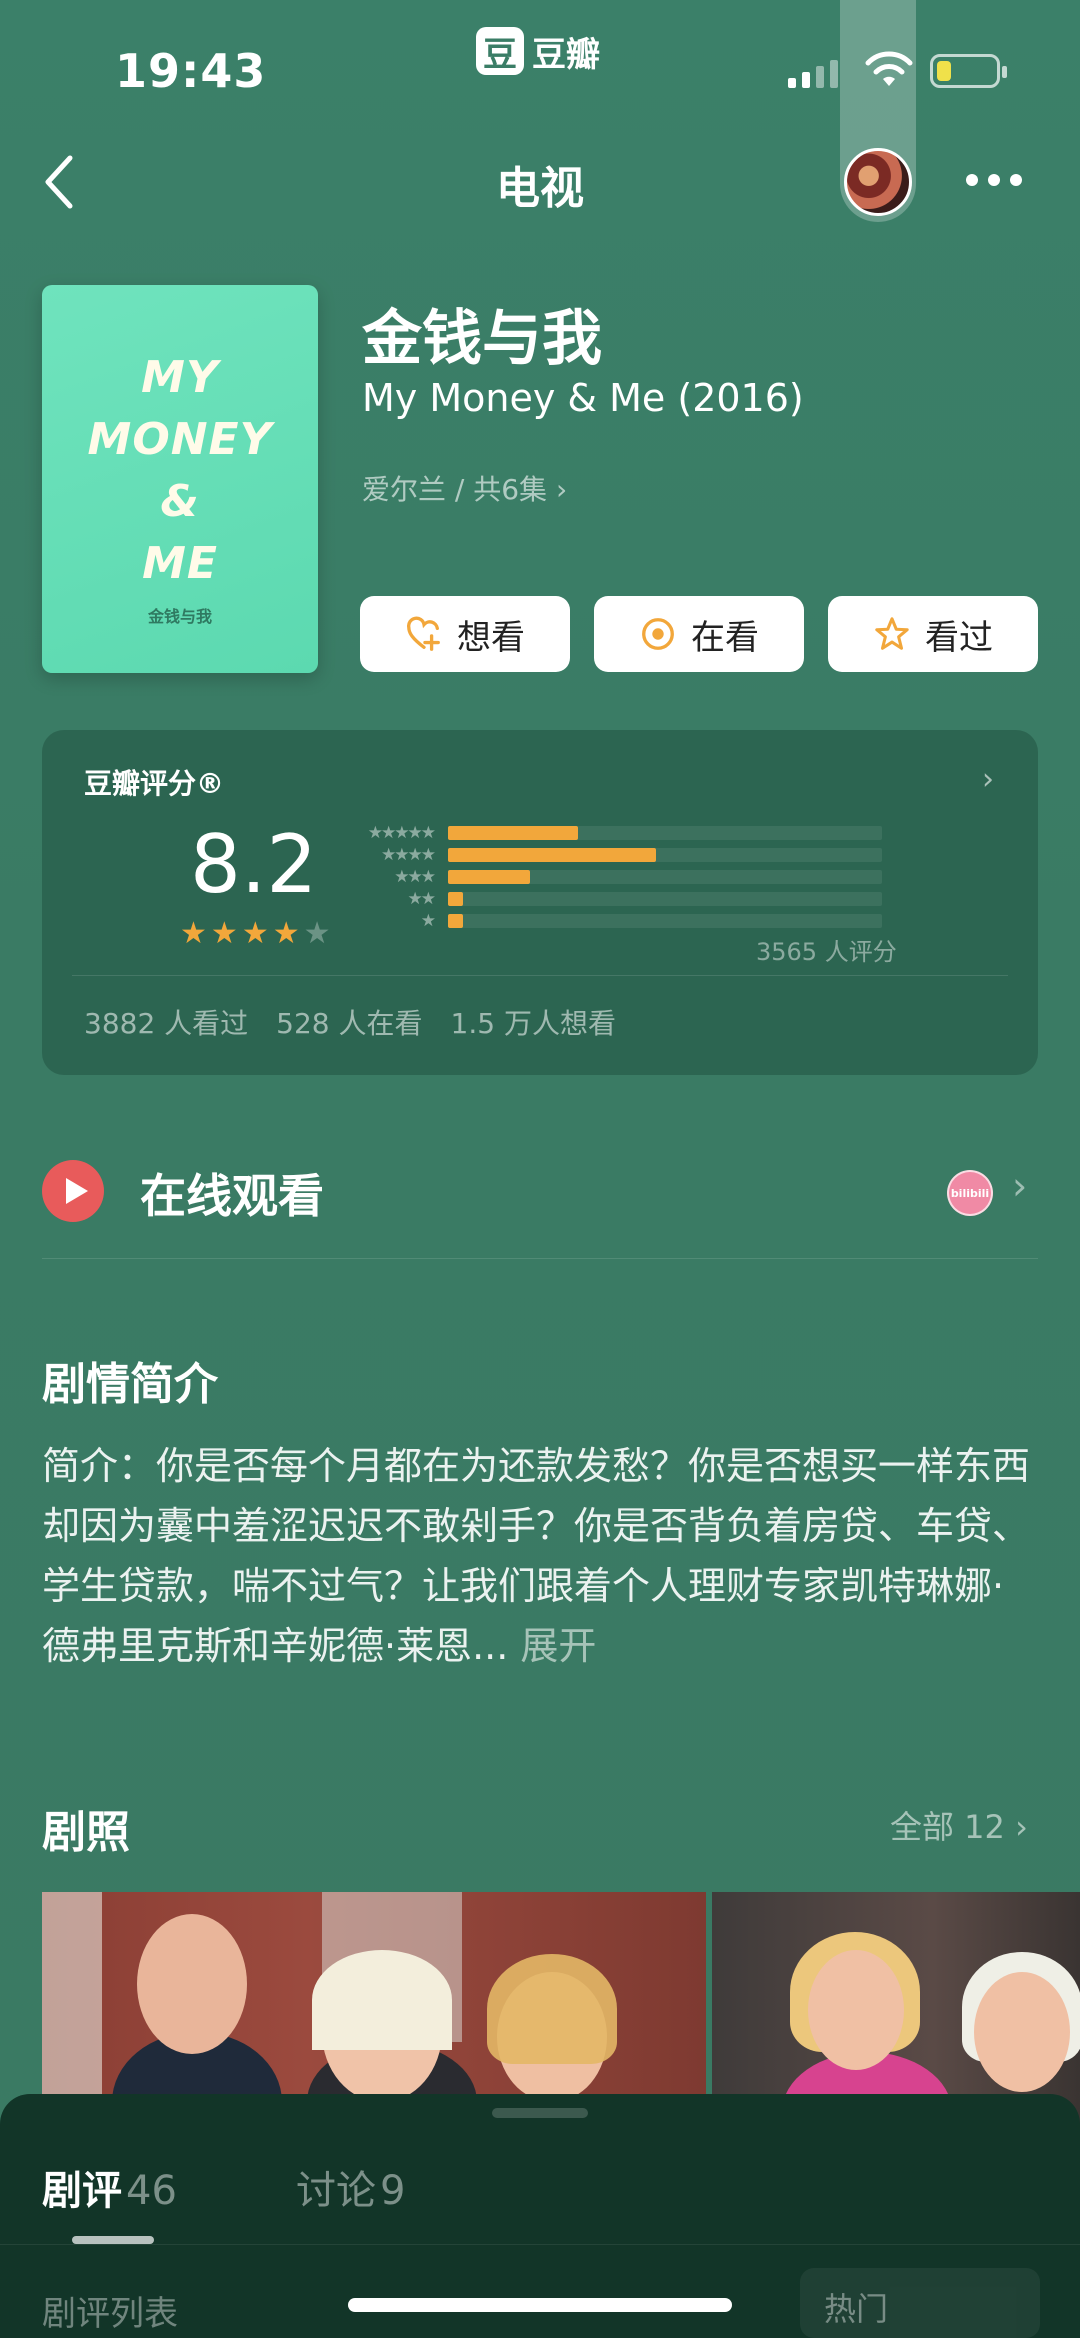 The image size is (1080, 2338). What do you see at coordinates (826, 952) in the screenshot?
I see `rating-count: 3565 人评分` at bounding box center [826, 952].